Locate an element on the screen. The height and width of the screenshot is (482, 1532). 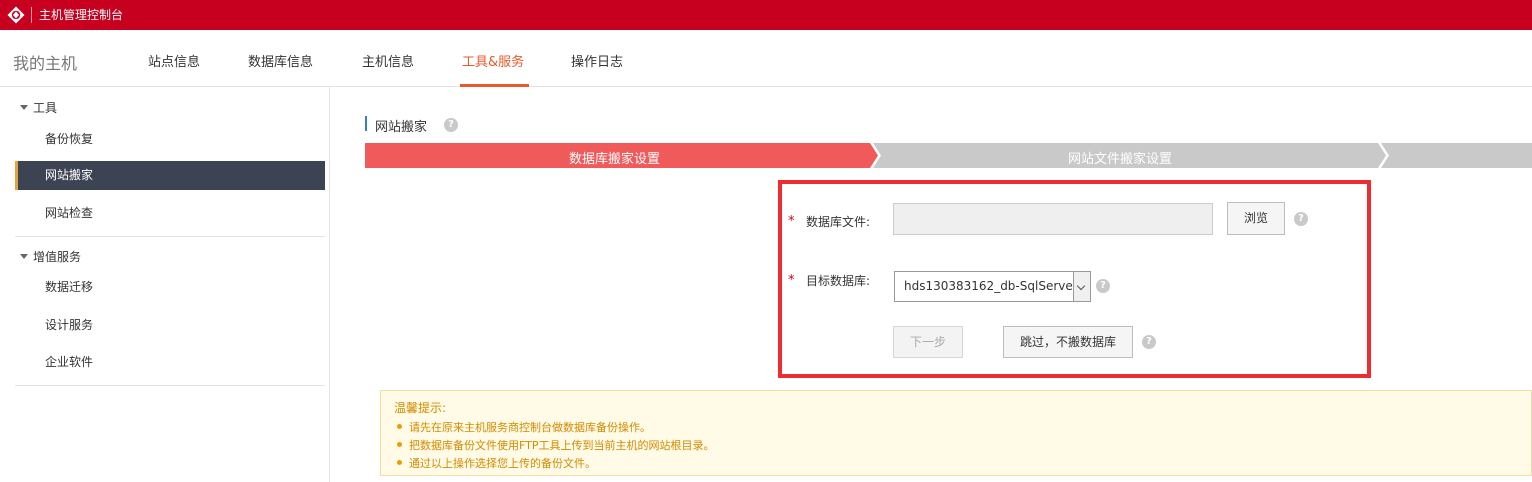
skip-database-button: 跳过，不搬数据库 is located at coordinates (1068, 342).